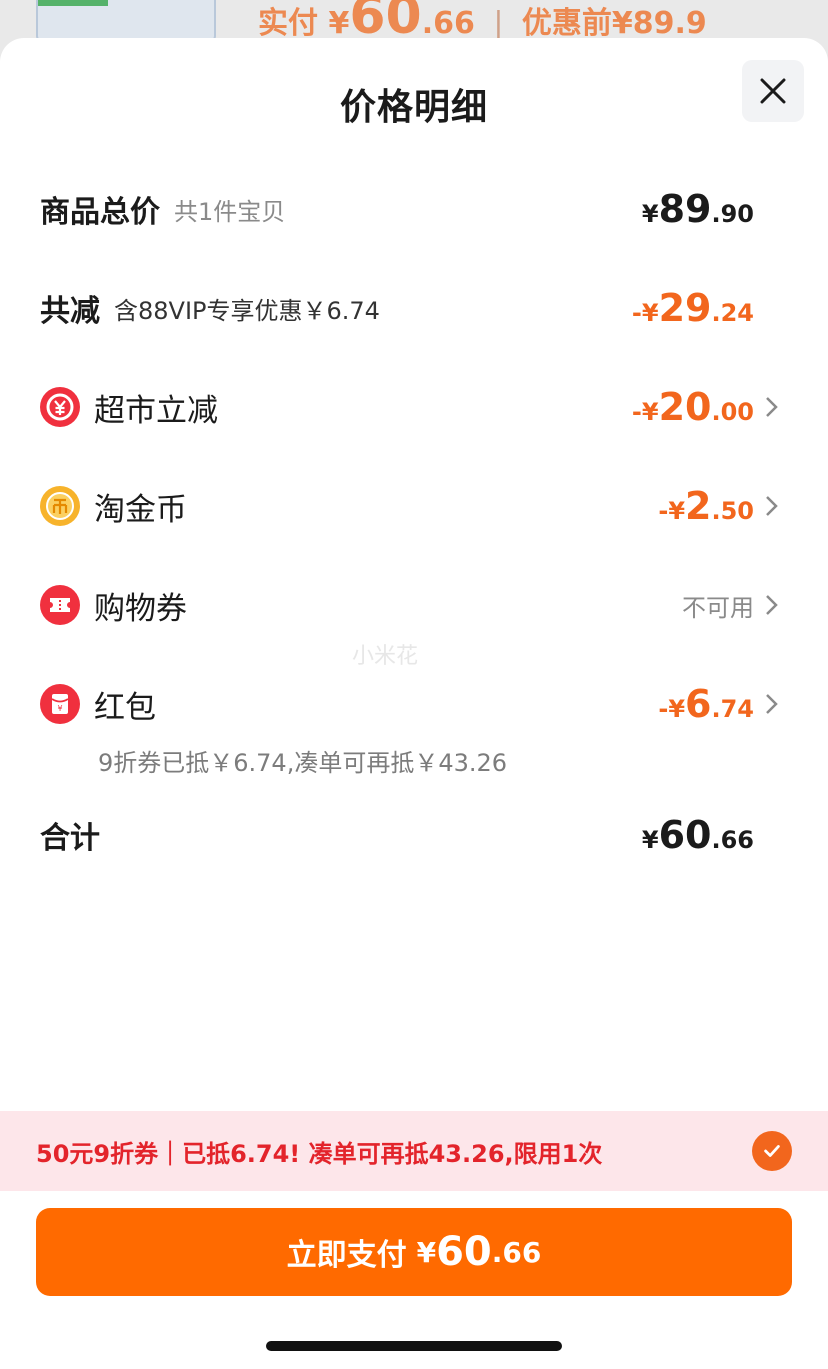 Image resolution: width=828 pixels, height=1369 pixels. I want to click on pay-now-symbol: ¥, so click(426, 1252).